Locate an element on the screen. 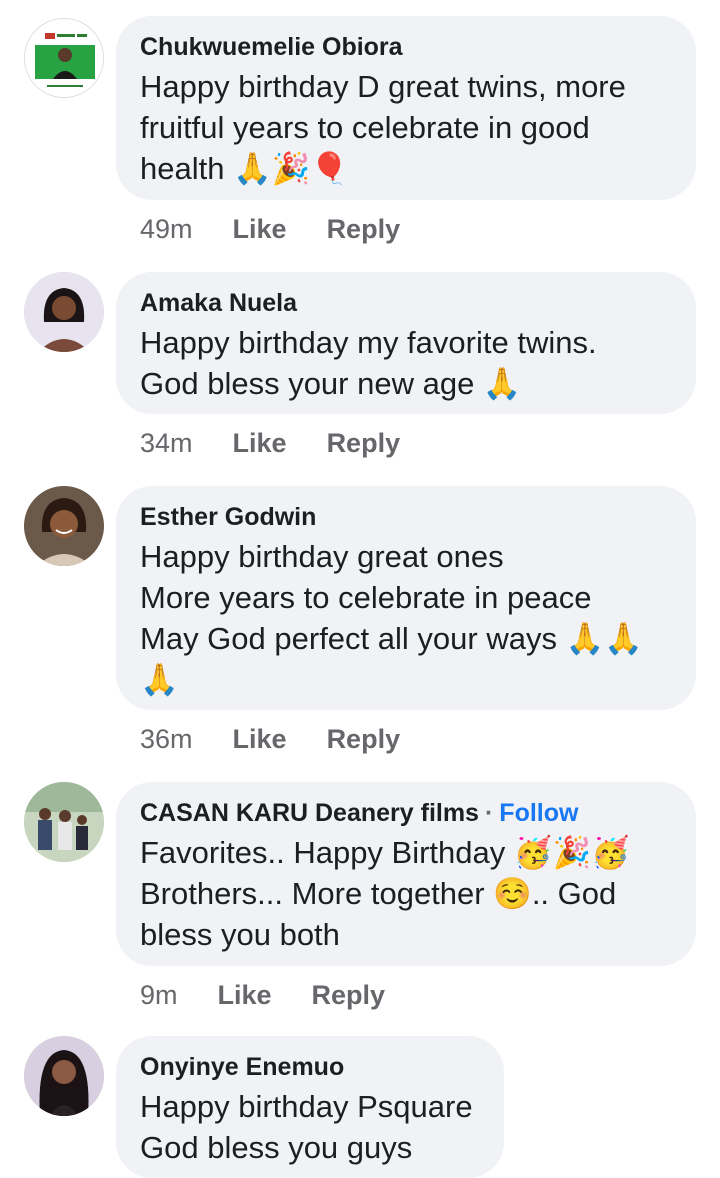 The width and height of the screenshot is (720, 1178). commenter-name: Onyinye Enemuo is located at coordinates (310, 1067).